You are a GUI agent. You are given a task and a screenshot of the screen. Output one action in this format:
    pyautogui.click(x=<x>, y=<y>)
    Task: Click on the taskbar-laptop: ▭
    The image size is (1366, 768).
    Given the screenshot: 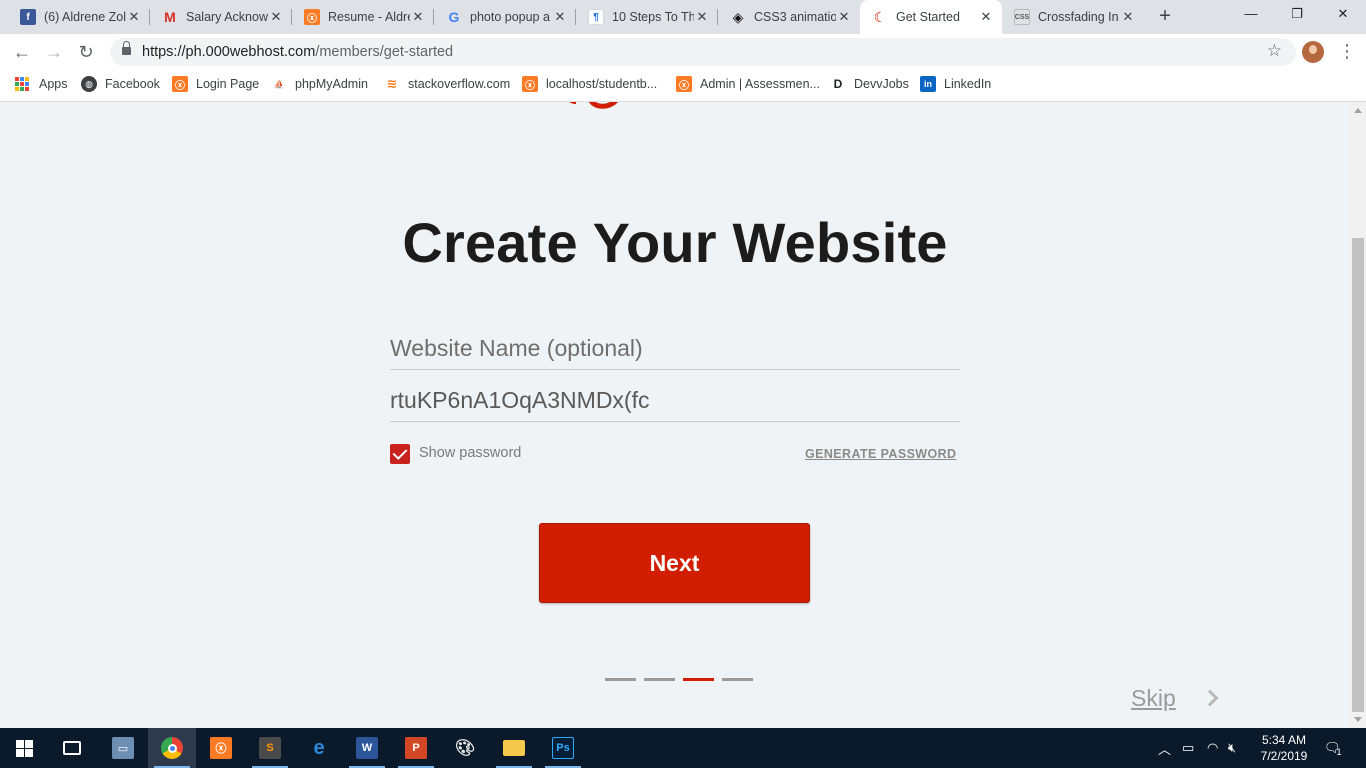 What is the action you would take?
    pyautogui.click(x=123, y=748)
    